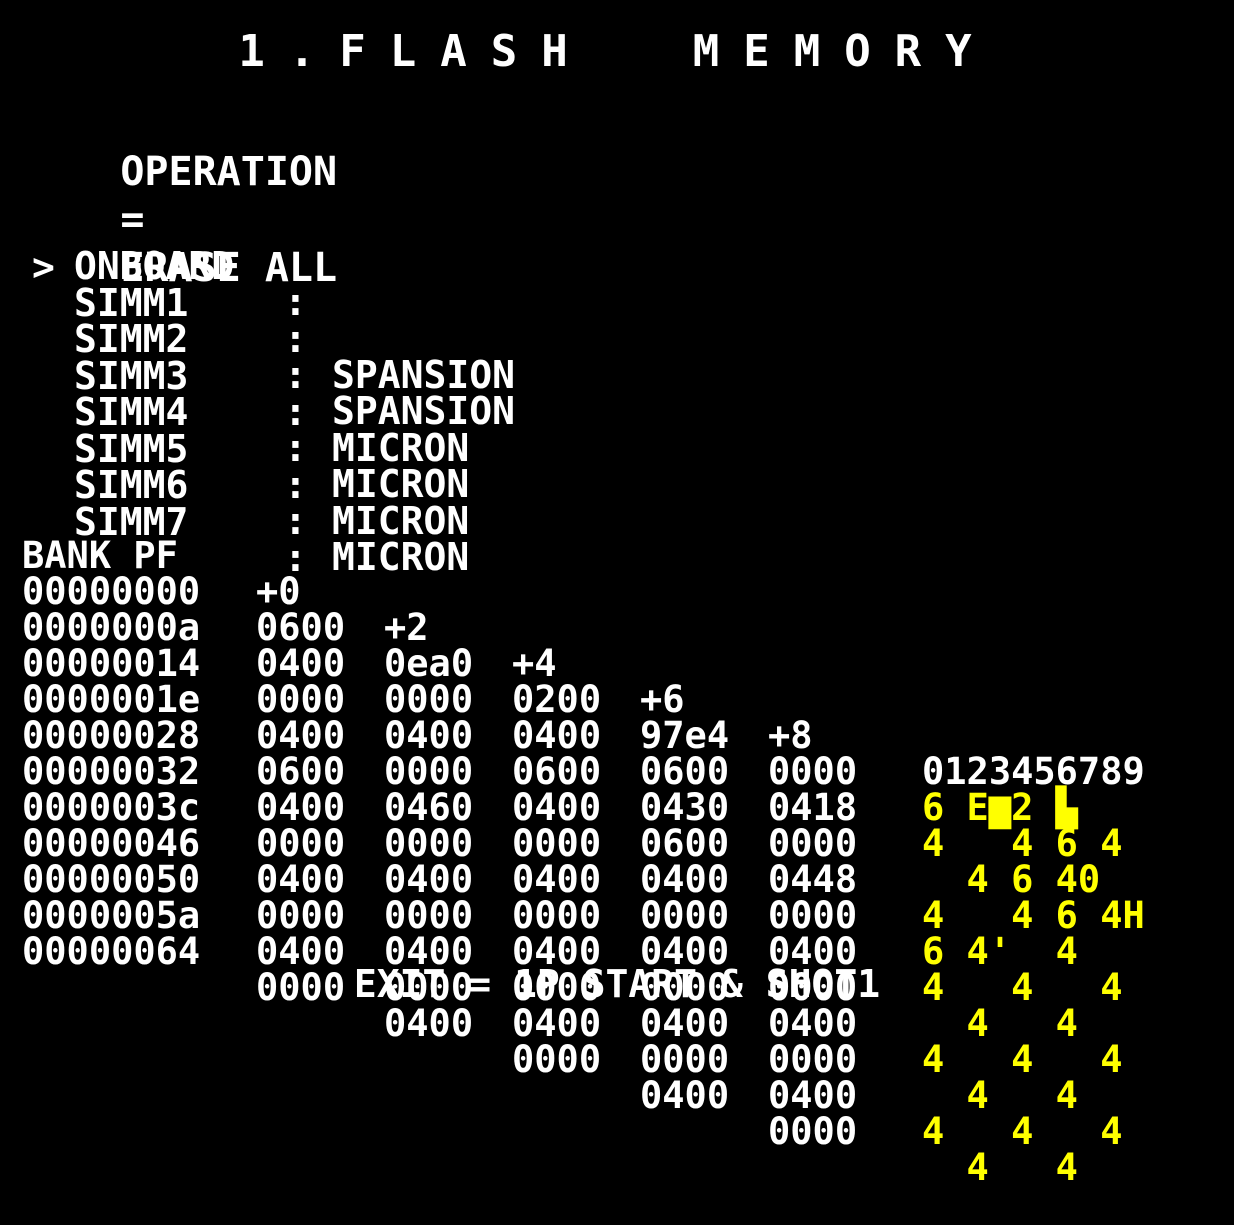  What do you see at coordinates (617, 51) in the screenshot?
I see `screen-title: 1.FLASH MEMORY` at bounding box center [617, 51].